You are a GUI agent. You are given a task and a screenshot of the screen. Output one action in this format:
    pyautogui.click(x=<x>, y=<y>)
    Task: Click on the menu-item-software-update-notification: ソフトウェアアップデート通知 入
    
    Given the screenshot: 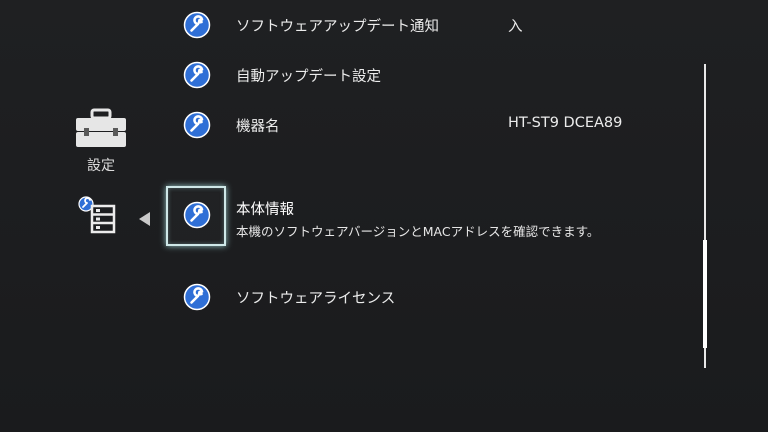 What is the action you would take?
    pyautogui.click(x=426, y=25)
    